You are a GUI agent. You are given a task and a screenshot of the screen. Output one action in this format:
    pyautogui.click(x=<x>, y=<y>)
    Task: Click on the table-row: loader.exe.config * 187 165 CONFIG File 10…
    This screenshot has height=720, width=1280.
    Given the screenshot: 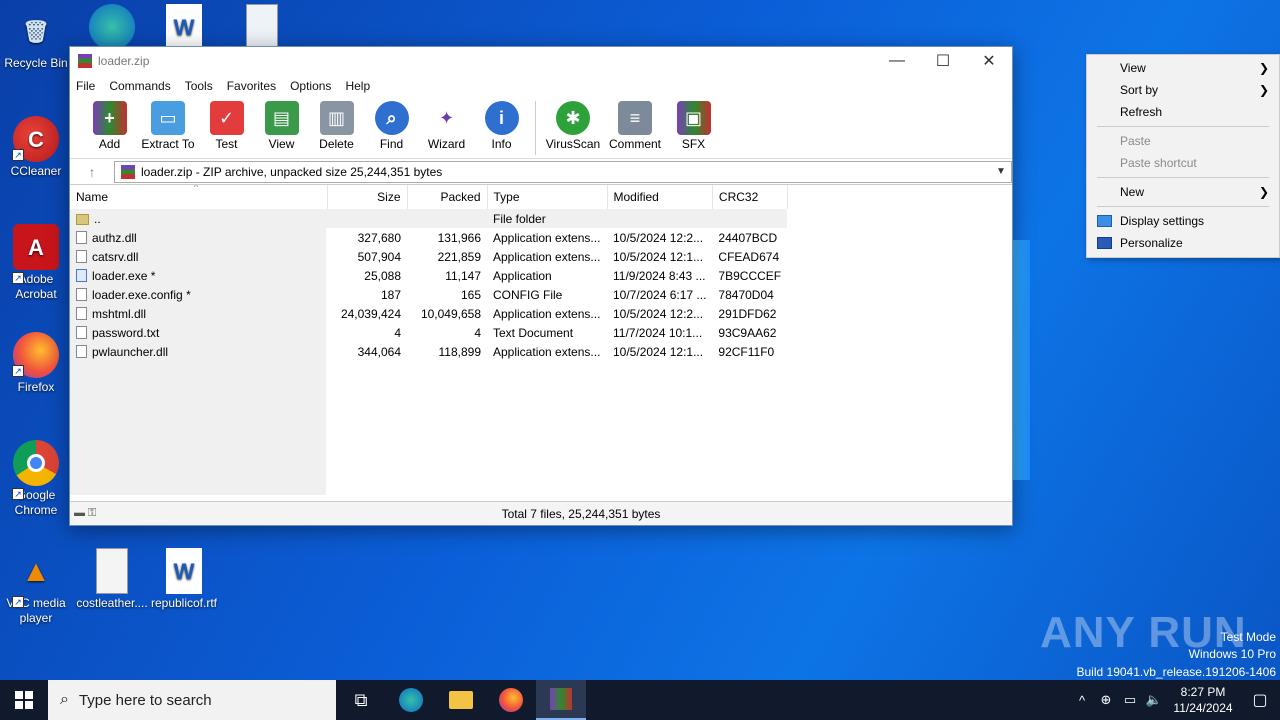 What is the action you would take?
    pyautogui.click(x=428, y=294)
    